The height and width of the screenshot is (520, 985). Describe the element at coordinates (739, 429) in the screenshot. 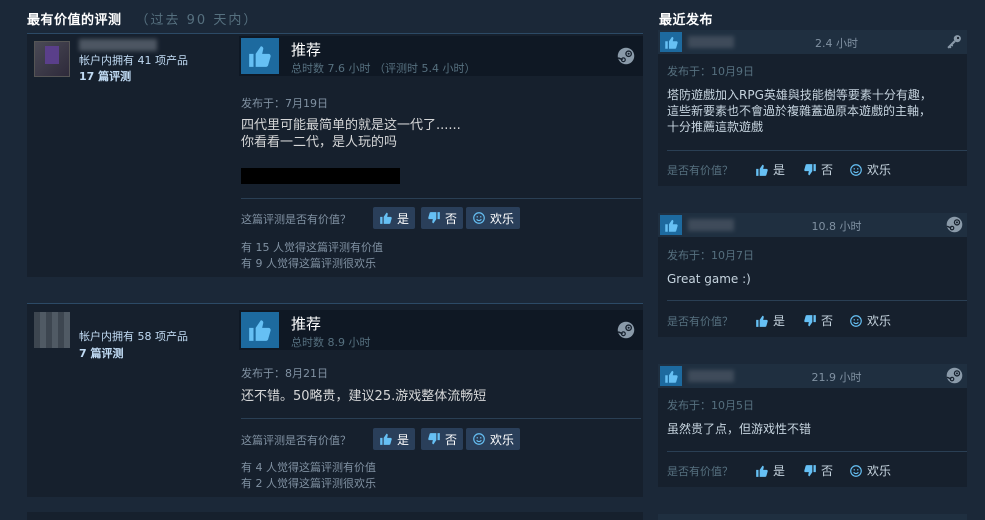

I see `recent-body-line: 虽然贵了点，但游戏性不错` at that location.